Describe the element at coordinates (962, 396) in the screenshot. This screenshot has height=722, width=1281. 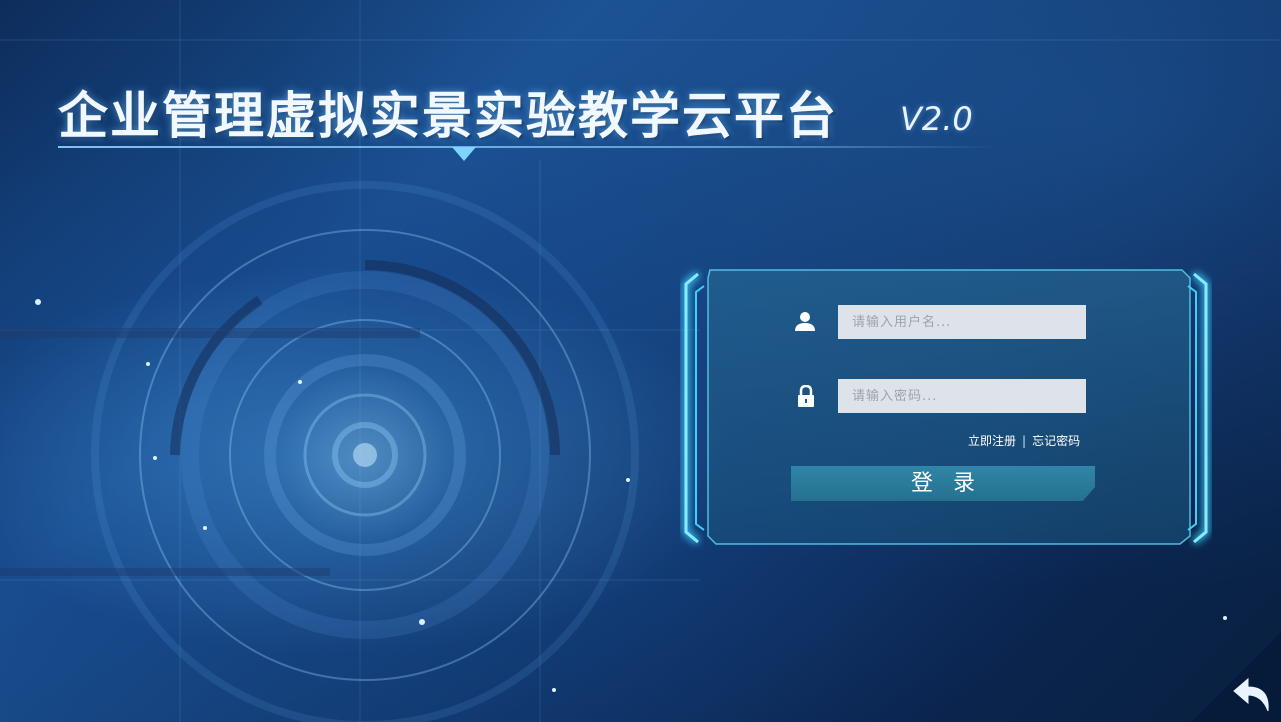
I see `password-input` at that location.